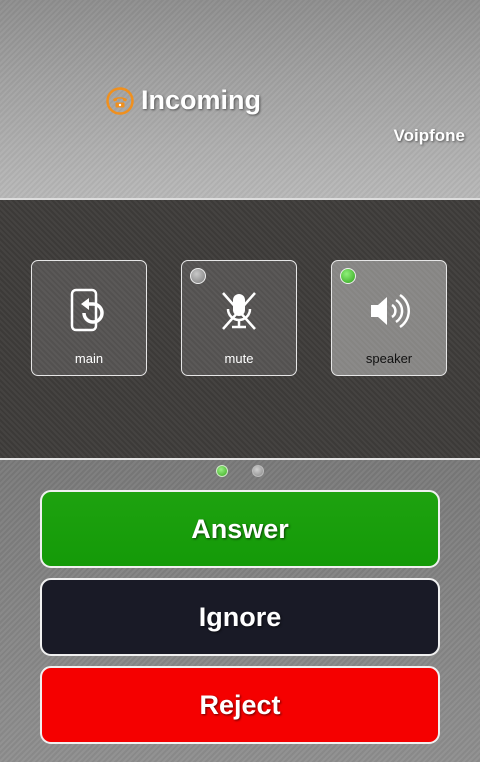 This screenshot has height=762, width=480. I want to click on mute-button: mute, so click(239, 318).